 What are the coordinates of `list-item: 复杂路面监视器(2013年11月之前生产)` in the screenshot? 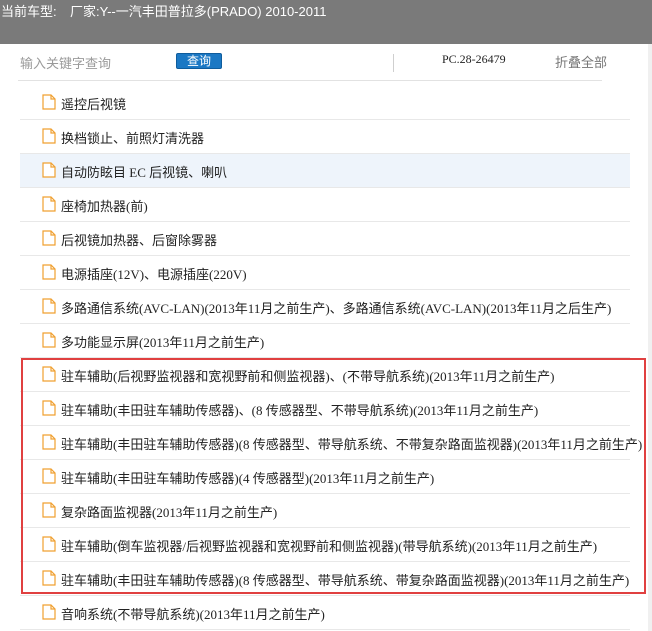 It's located at (325, 511).